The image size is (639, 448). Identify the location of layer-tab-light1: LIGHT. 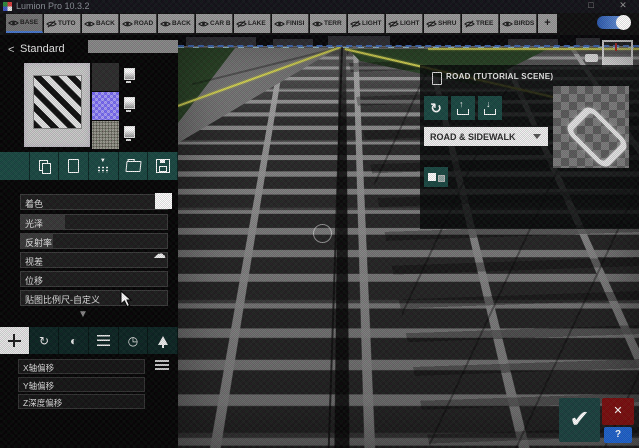
(366, 23).